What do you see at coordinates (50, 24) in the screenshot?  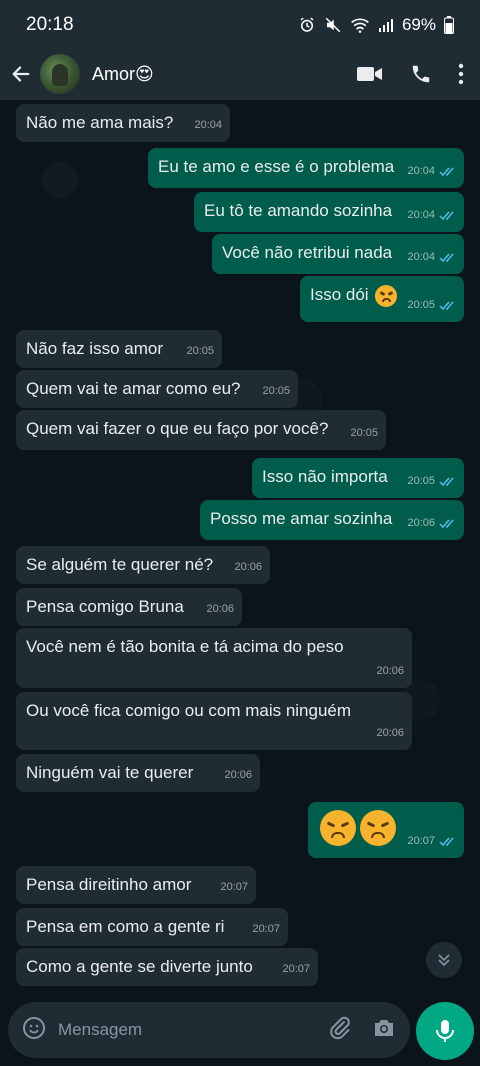 I see `status-time: 20:18` at bounding box center [50, 24].